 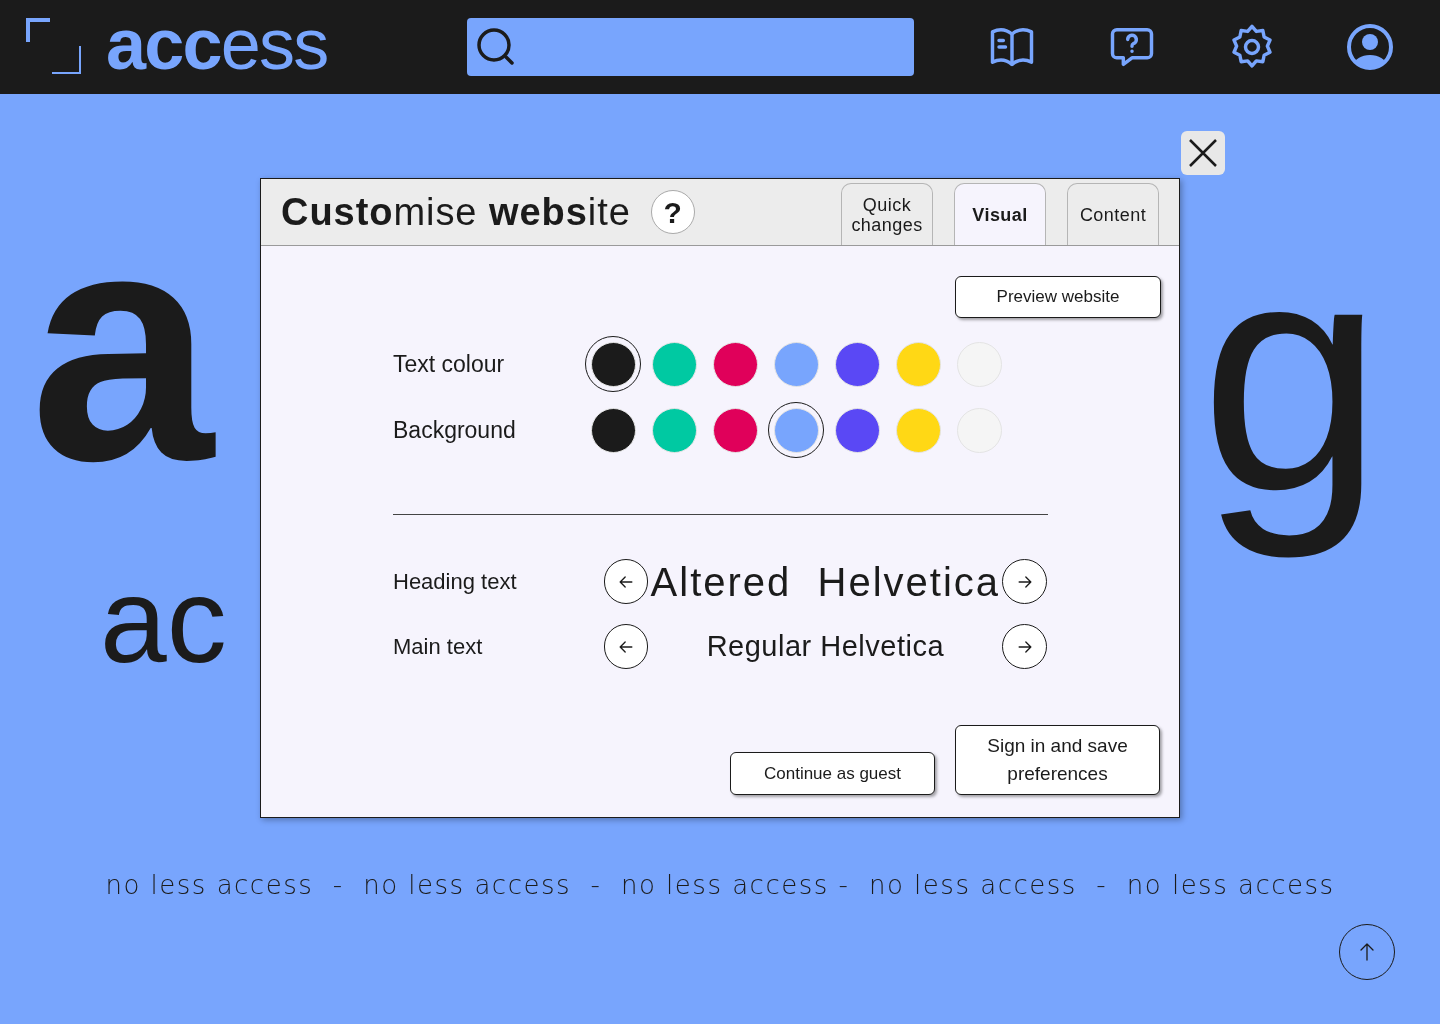 What do you see at coordinates (456, 212) in the screenshot?
I see `dialog-title: Customise website` at bounding box center [456, 212].